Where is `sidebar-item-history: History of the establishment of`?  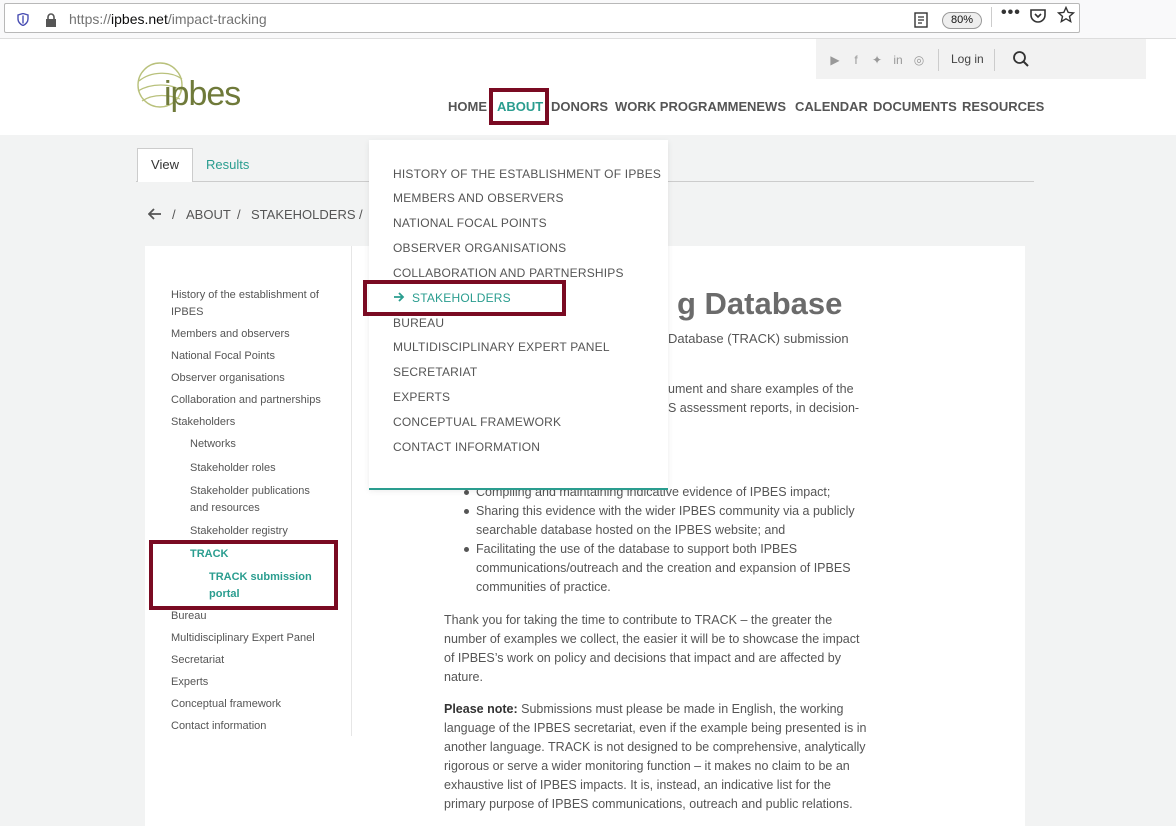
sidebar-item-history: History of the establishment of is located at coordinates (245, 295).